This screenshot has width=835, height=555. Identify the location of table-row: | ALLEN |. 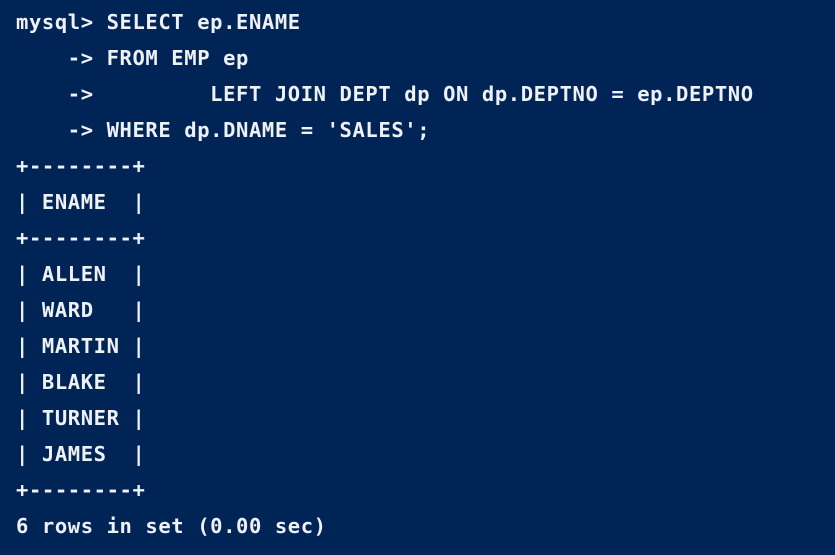
(81, 274).